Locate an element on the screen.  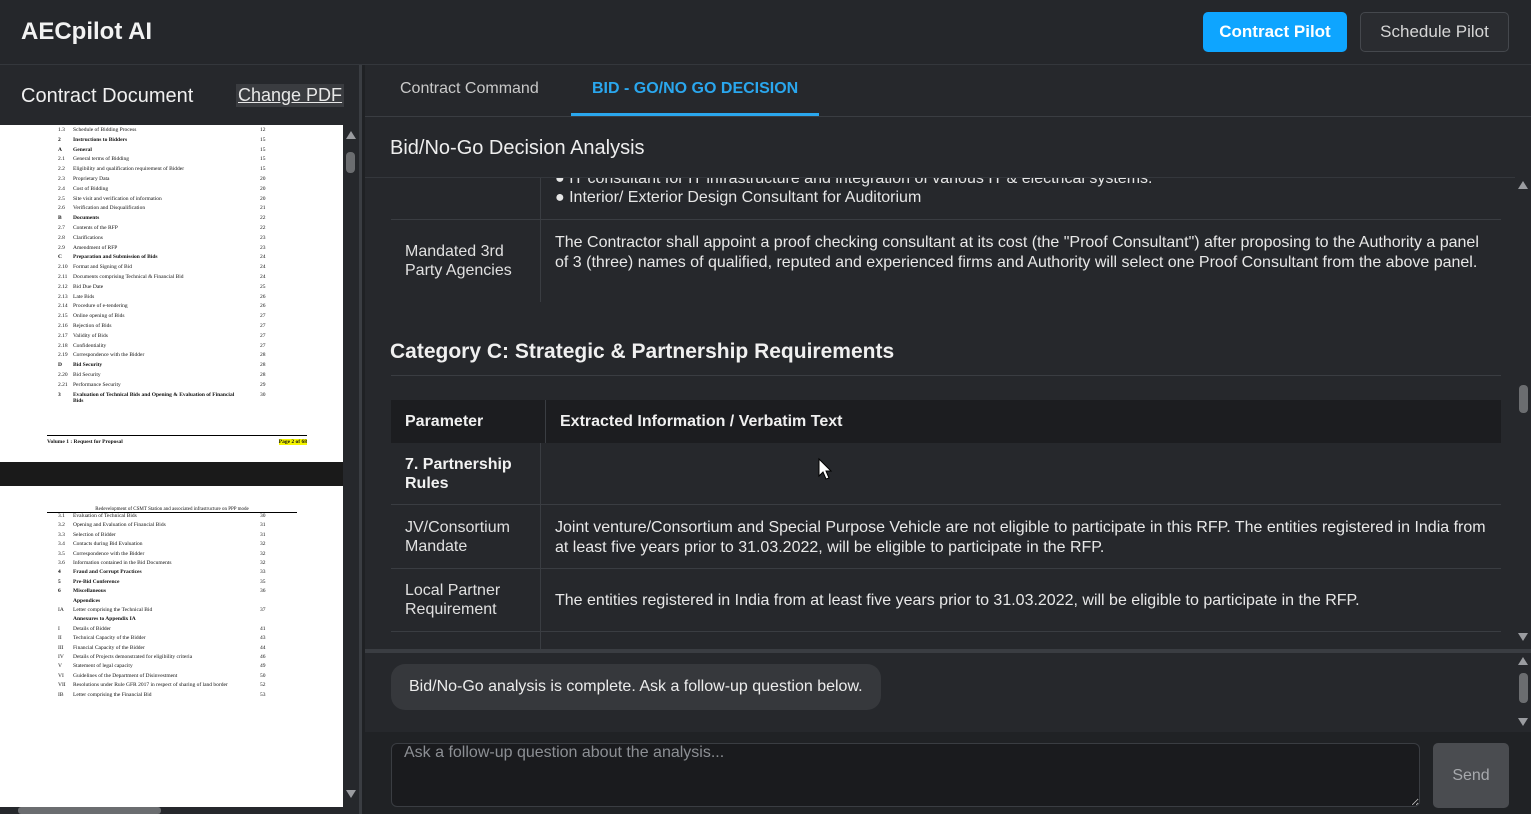
pdf-horizontal-scrollbar is located at coordinates (171, 810).